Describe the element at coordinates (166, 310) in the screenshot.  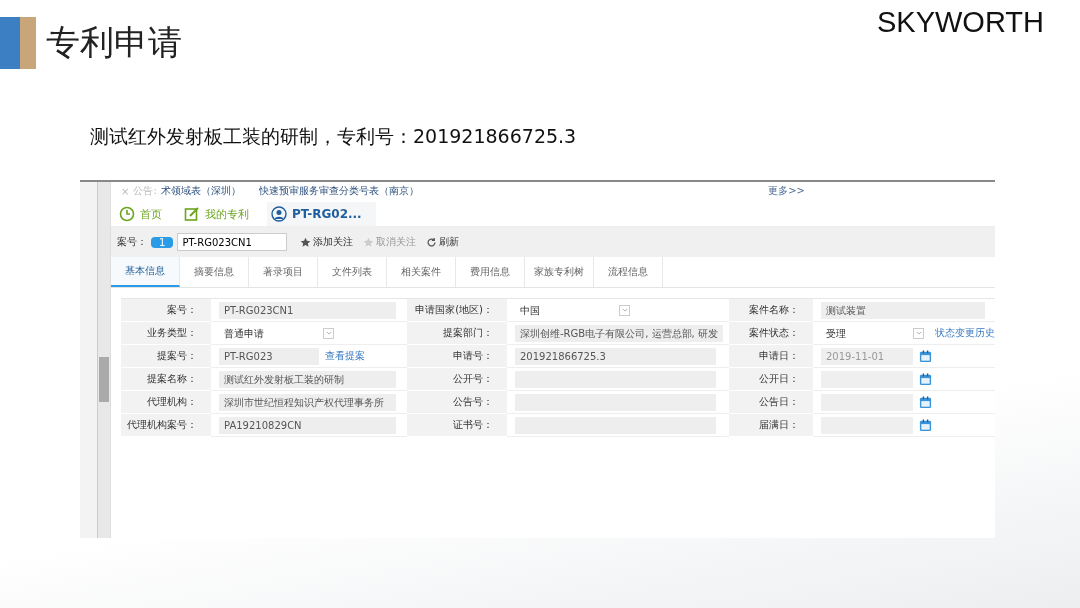
I see `field-label: 案号：` at that location.